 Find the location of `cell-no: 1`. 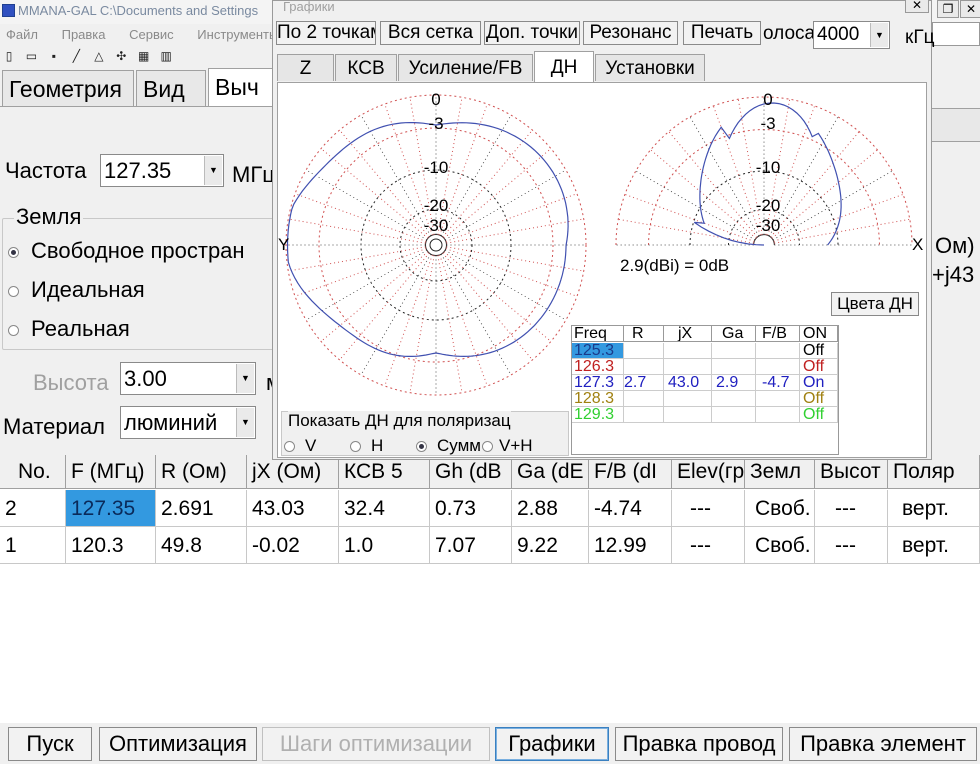

cell-no: 1 is located at coordinates (33, 545).